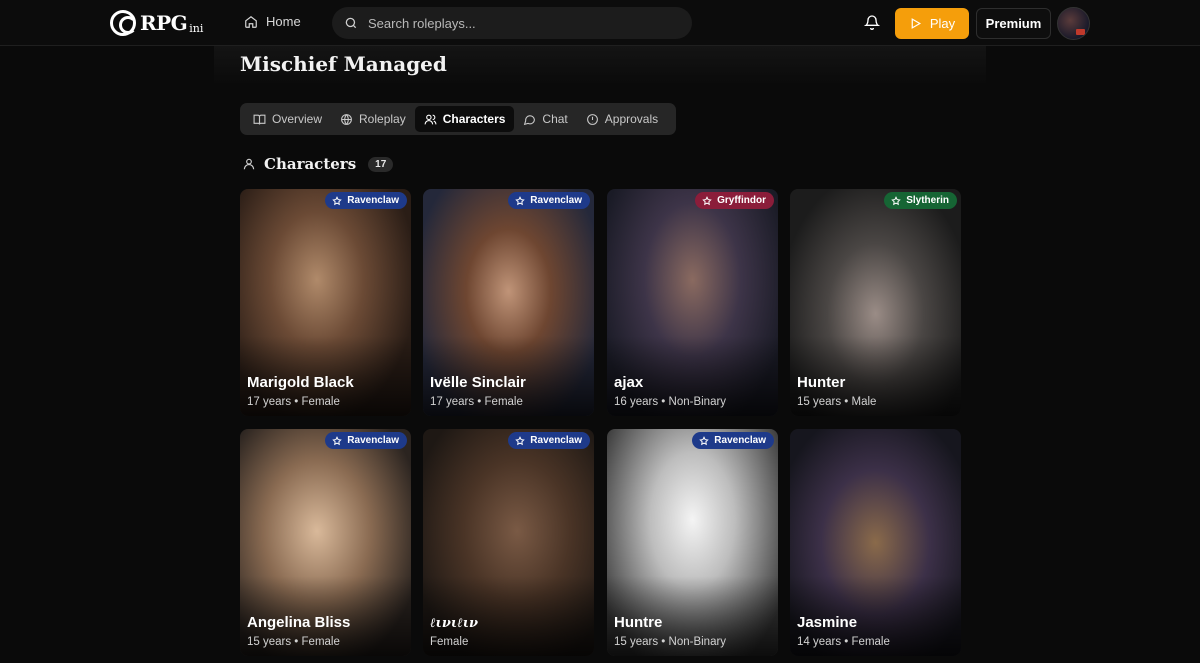  What do you see at coordinates (629, 382) in the screenshot?
I see `character-name: ajax` at bounding box center [629, 382].